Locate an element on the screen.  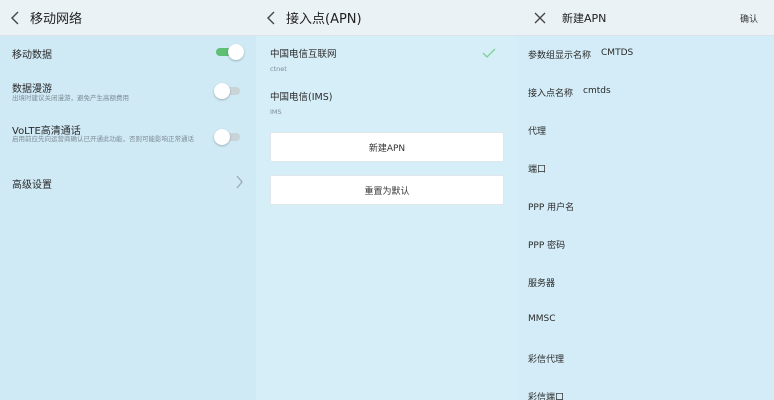
setting-label: 高级设置 is located at coordinates (32, 185).